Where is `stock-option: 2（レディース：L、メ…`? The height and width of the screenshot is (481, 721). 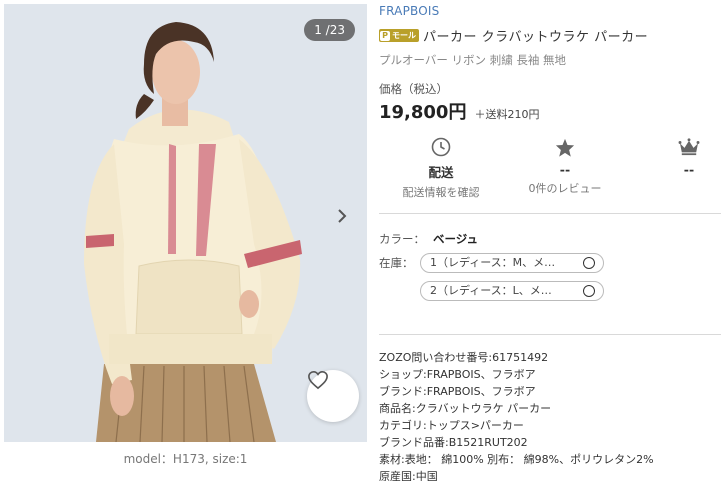 stock-option: 2（レディース：L、メ… is located at coordinates (512, 291).